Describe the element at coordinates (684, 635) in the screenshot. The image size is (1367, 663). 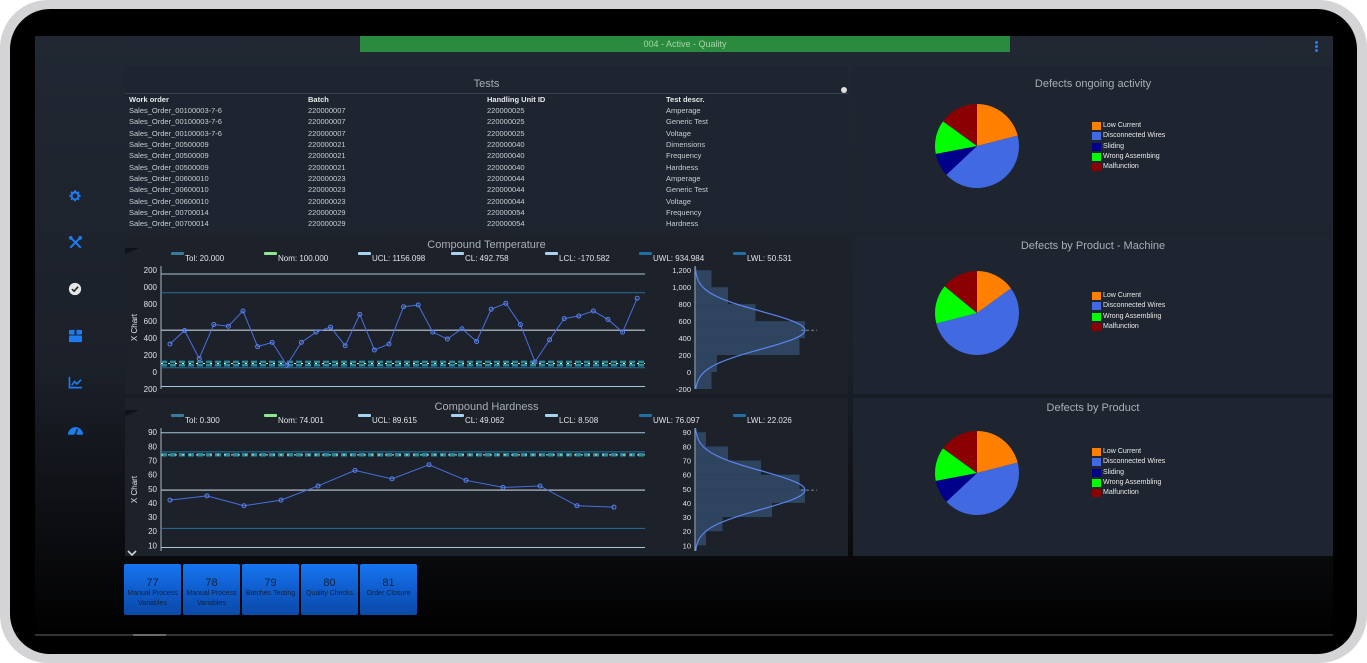
I see `horizontal-scrollbar` at that location.